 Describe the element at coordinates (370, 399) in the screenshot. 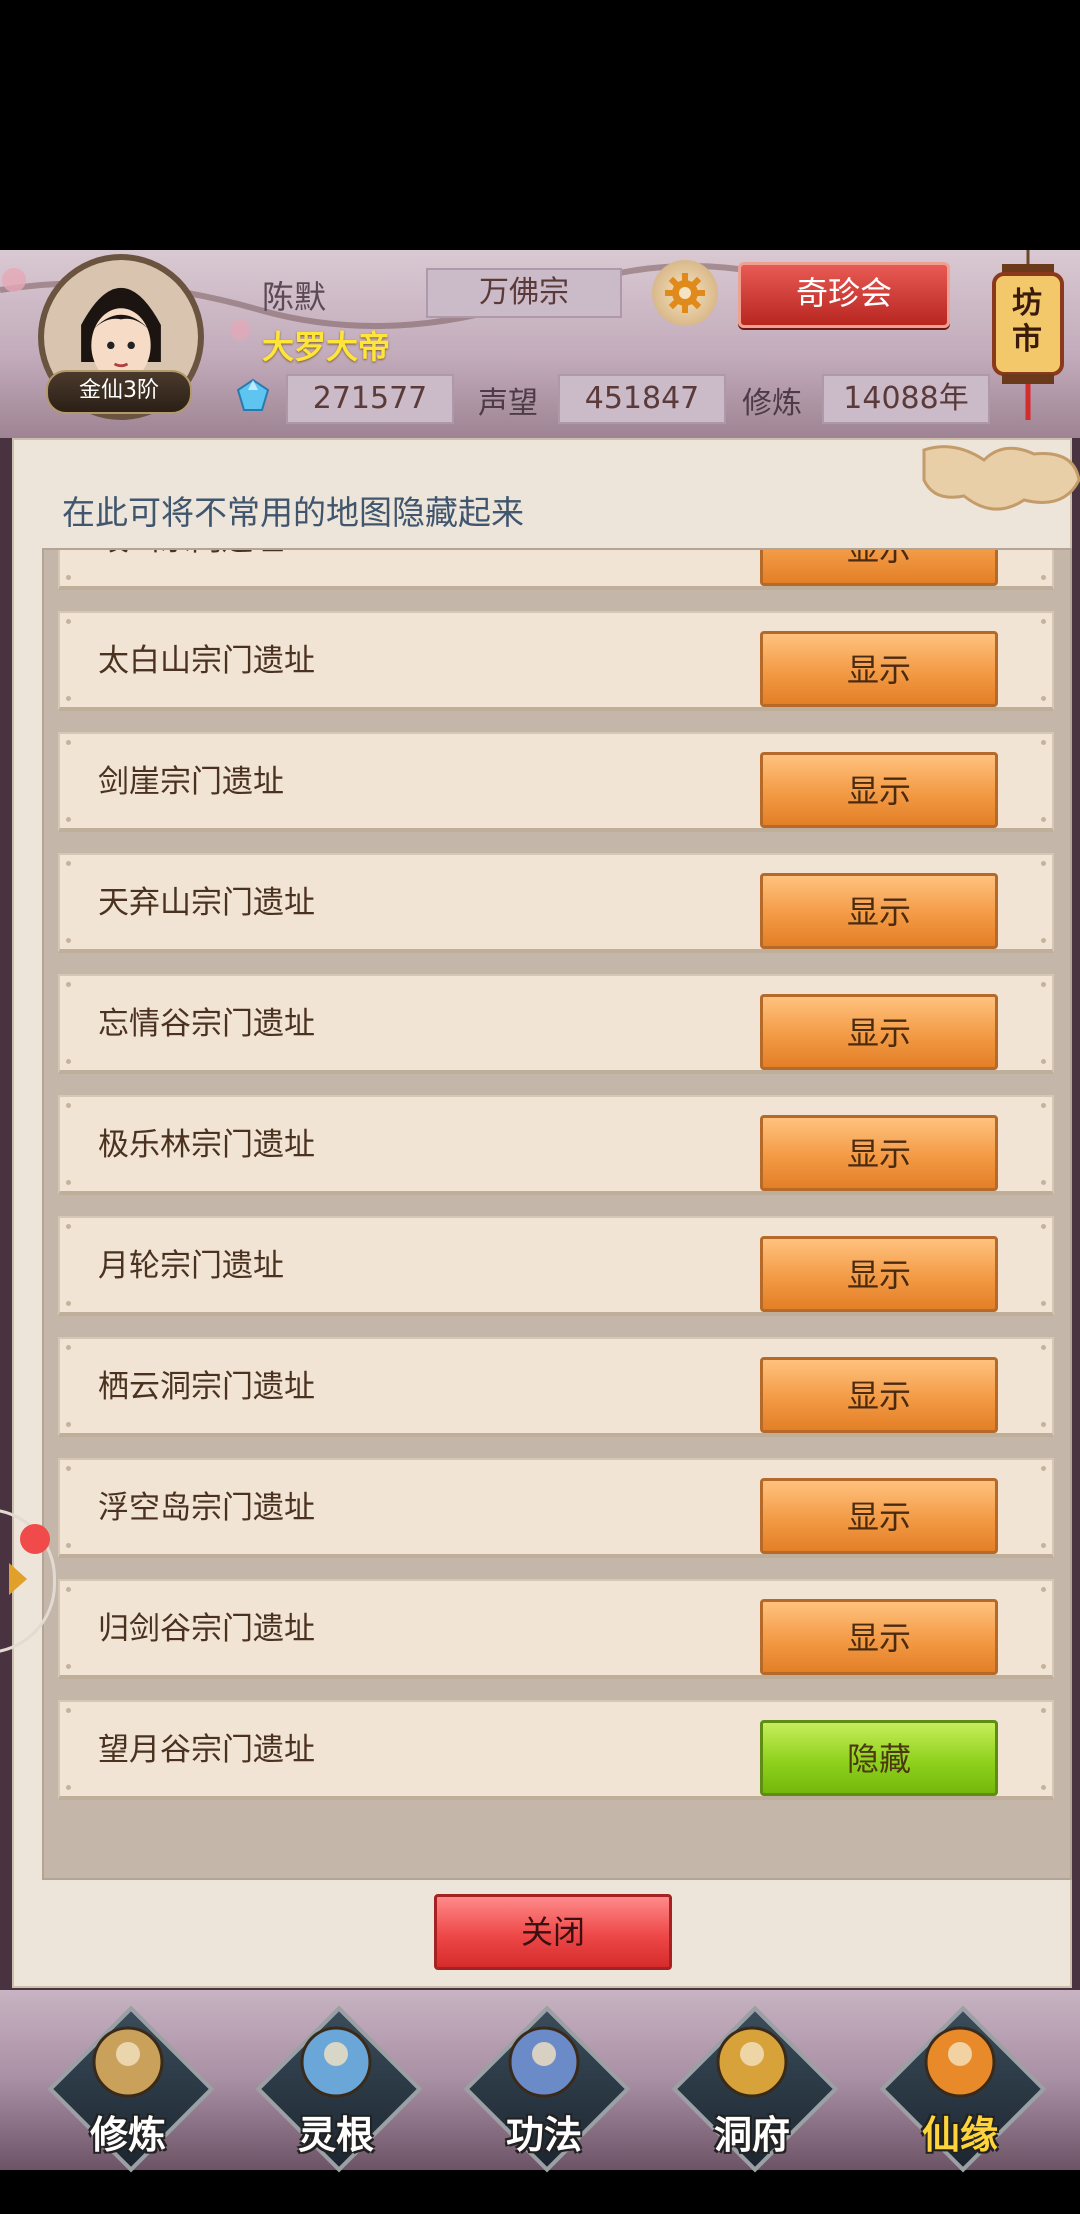

I see `spirit-stone-count: 271577` at that location.